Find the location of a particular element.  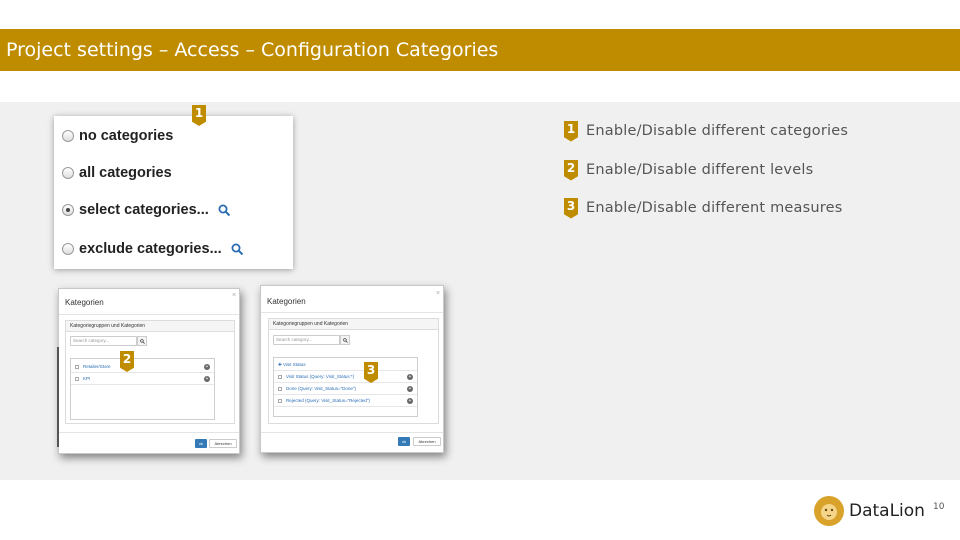

category-list: Retailer/Store + KPI + is located at coordinates (142, 389).